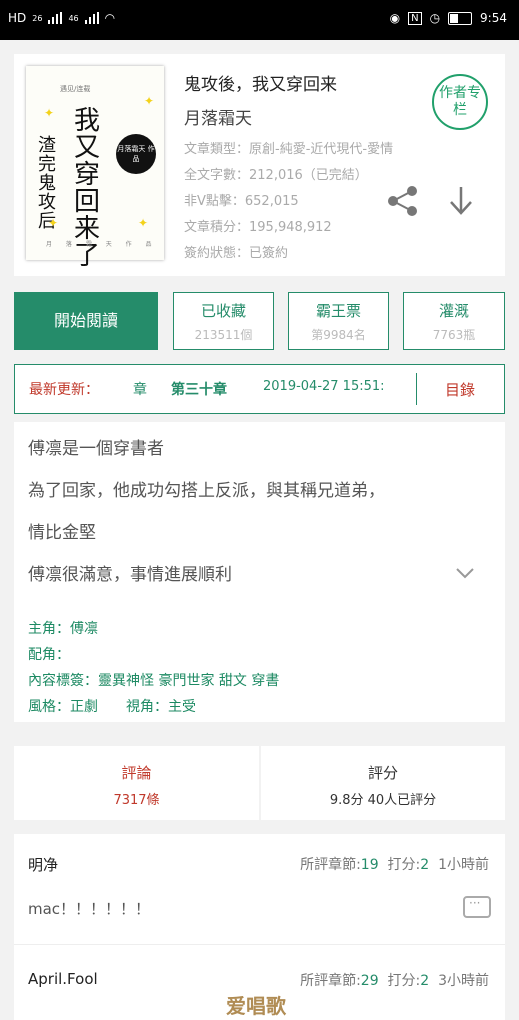  I want to click on signal-label-1: 26, so click(37, 18).